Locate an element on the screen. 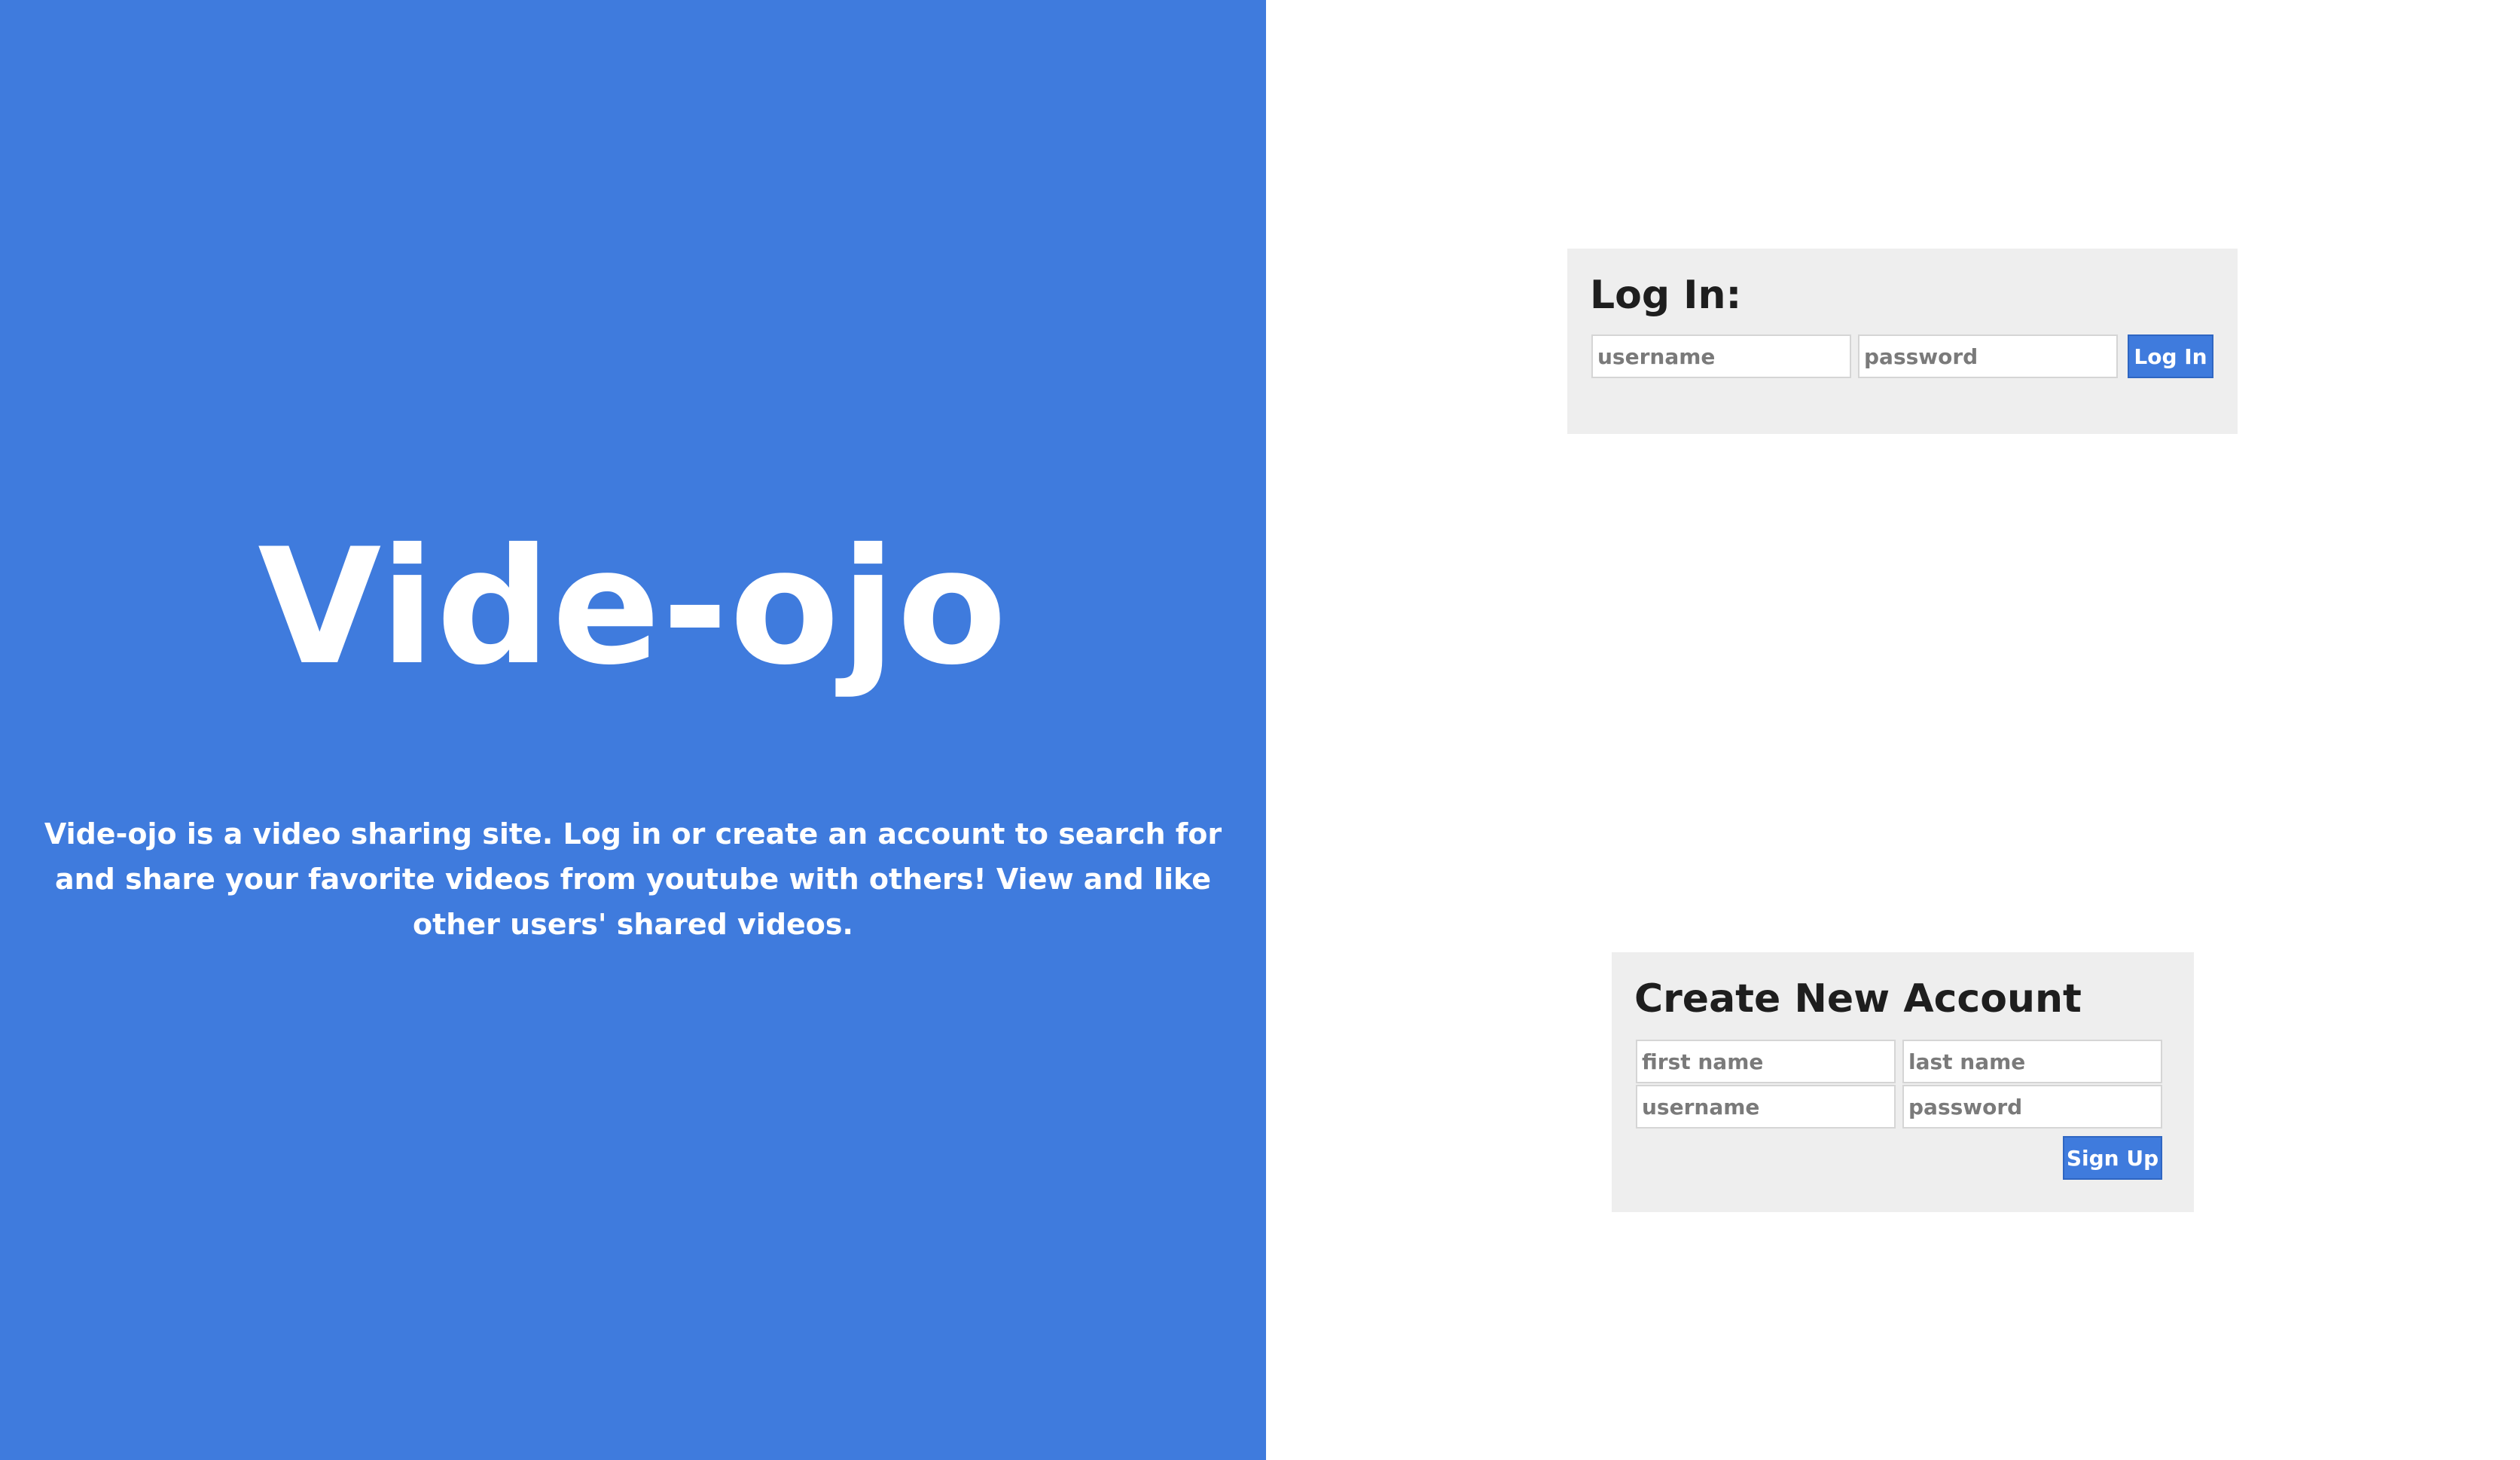  site-title: Vide-ojo is located at coordinates (633, 607).